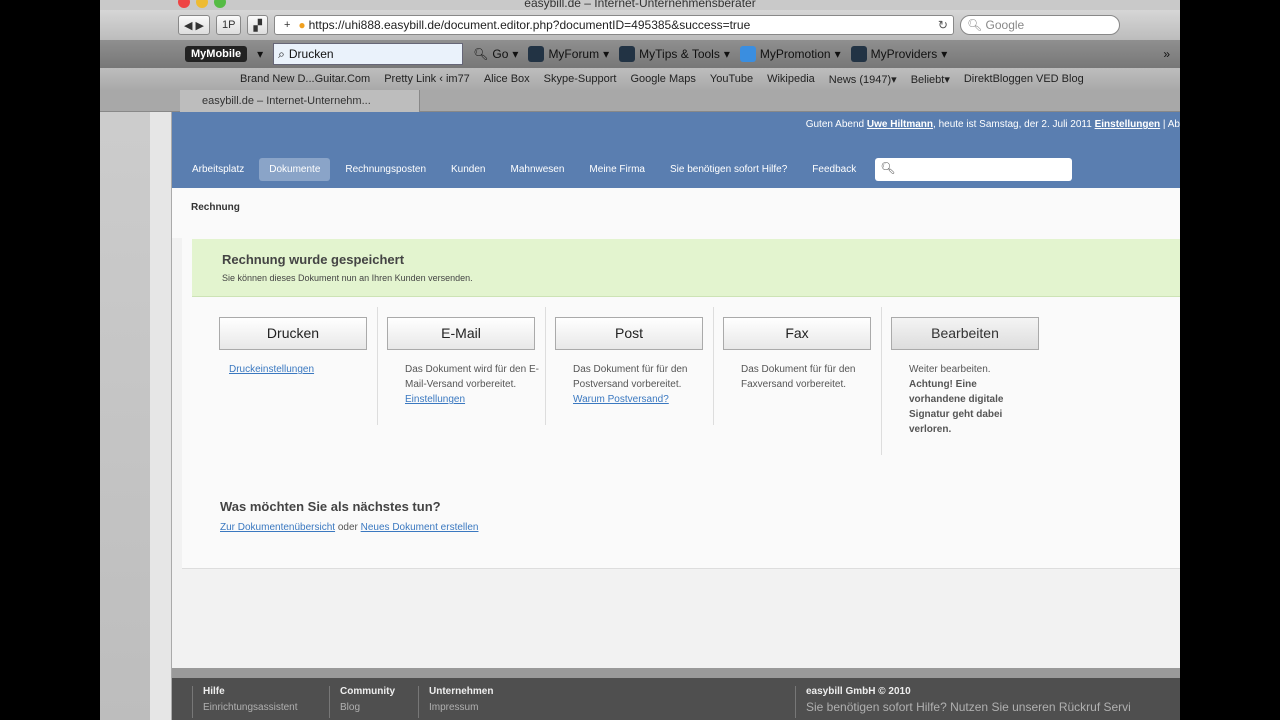  I want to click on search-placeholder: Google, so click(1005, 25).